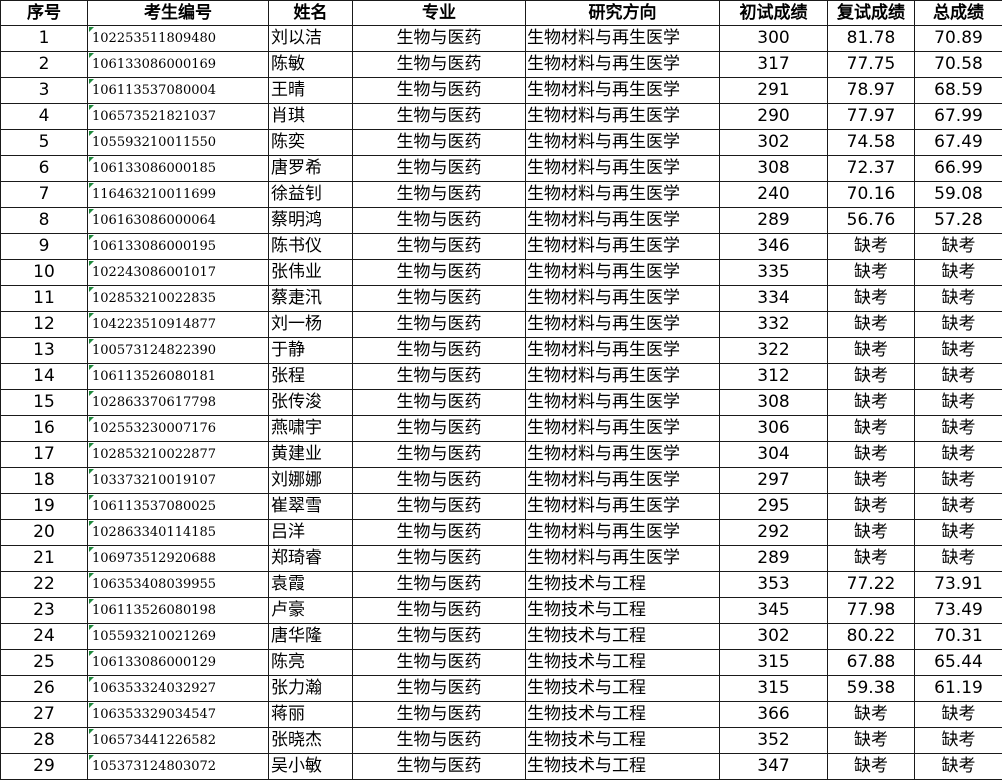 The width and height of the screenshot is (1002, 780). Describe the element at coordinates (871, 194) in the screenshot. I see `cell-retest-score: 70.16` at that location.